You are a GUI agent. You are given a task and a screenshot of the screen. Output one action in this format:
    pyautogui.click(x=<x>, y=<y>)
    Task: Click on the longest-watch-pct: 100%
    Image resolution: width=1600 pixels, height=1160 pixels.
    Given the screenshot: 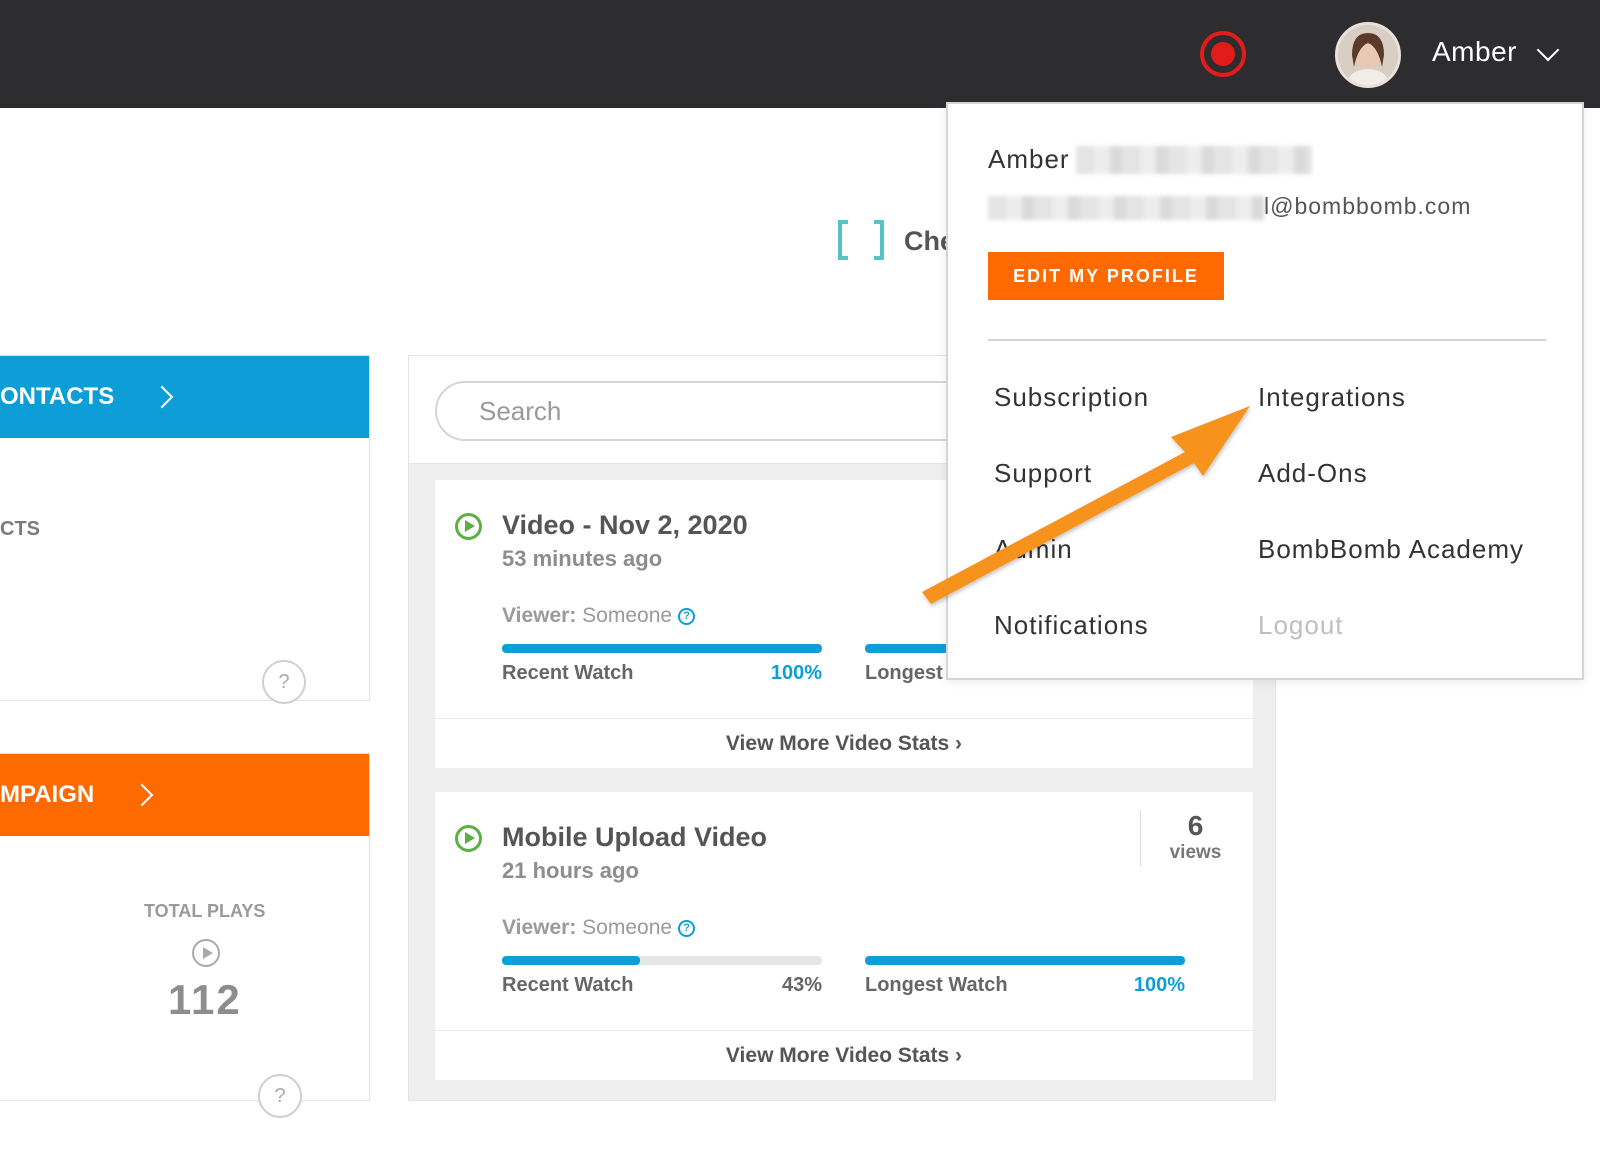 What is the action you would take?
    pyautogui.click(x=1159, y=985)
    